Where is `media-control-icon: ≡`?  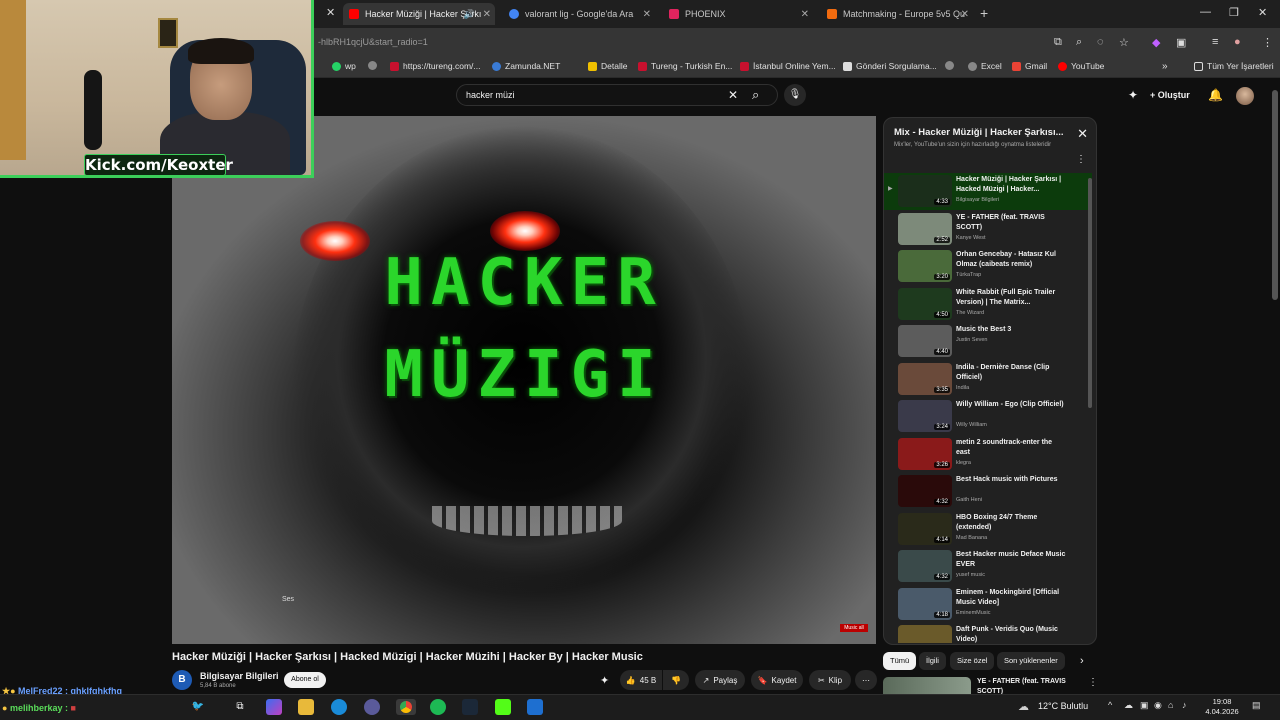 media-control-icon: ≡ is located at coordinates (1215, 42).